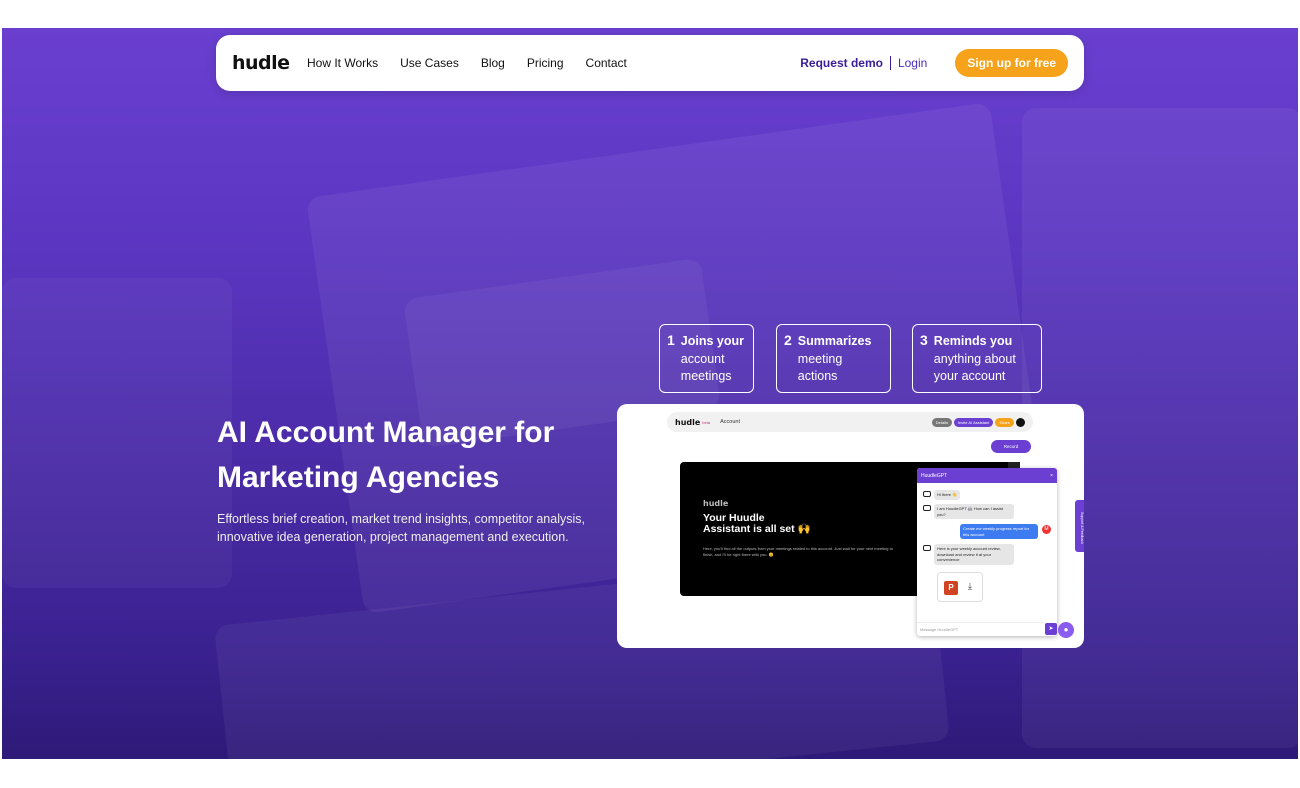 The width and height of the screenshot is (1300, 788). I want to click on login-link: Login, so click(912, 63).